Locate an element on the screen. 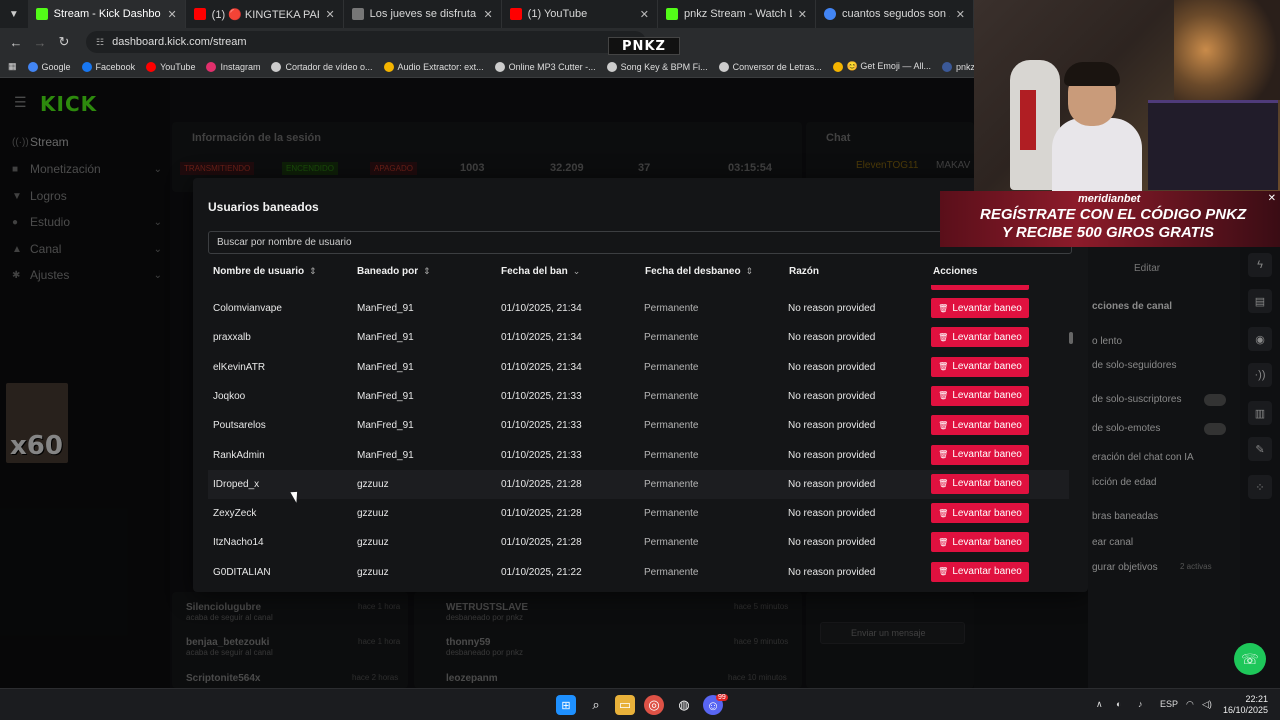 The width and height of the screenshot is (1280, 720). option-raid-channel: ear canal is located at coordinates (1112, 542).